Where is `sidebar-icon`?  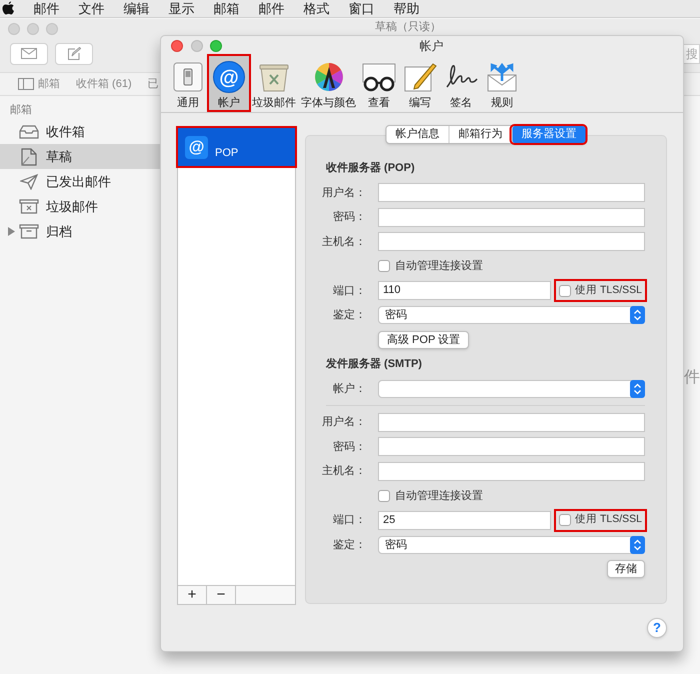 sidebar-icon is located at coordinates (26, 84).